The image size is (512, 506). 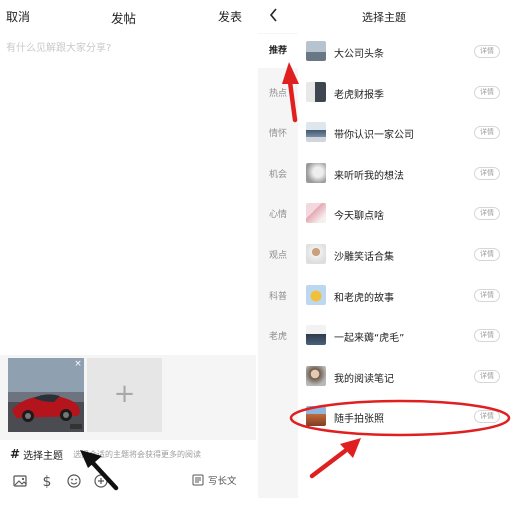 What do you see at coordinates (222, 481) in the screenshot?
I see `long-article-label: 写长文` at bounding box center [222, 481].